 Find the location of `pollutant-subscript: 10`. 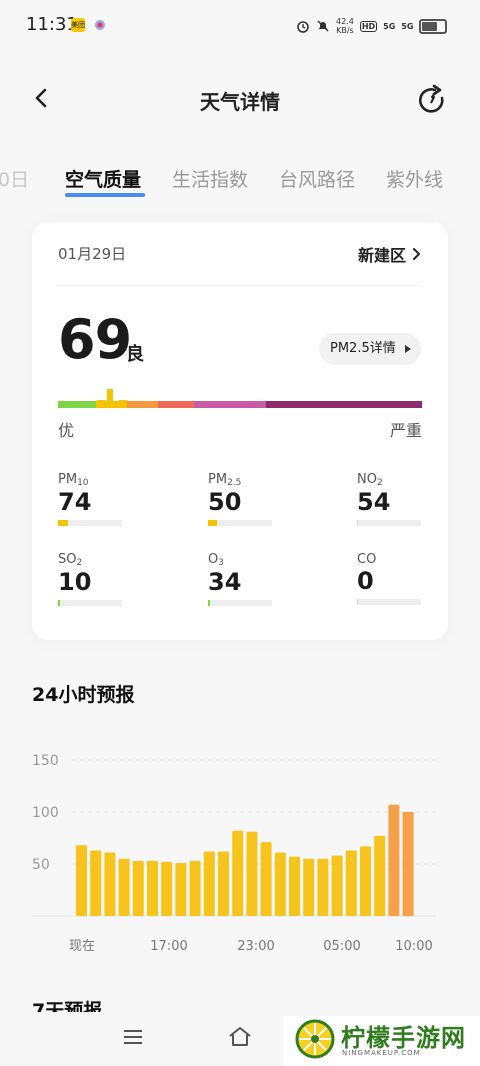

pollutant-subscript: 10 is located at coordinates (83, 483).